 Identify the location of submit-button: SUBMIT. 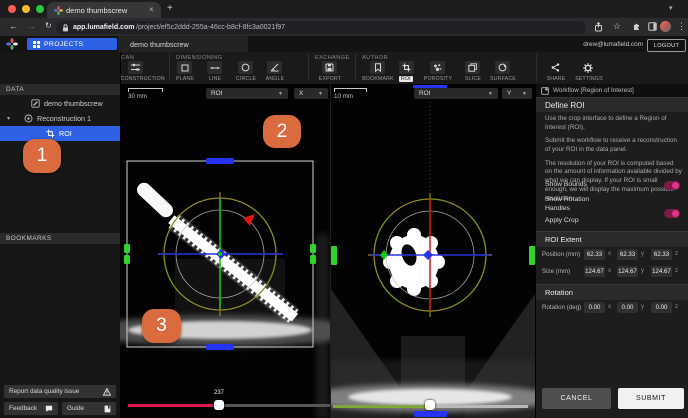
(651, 398).